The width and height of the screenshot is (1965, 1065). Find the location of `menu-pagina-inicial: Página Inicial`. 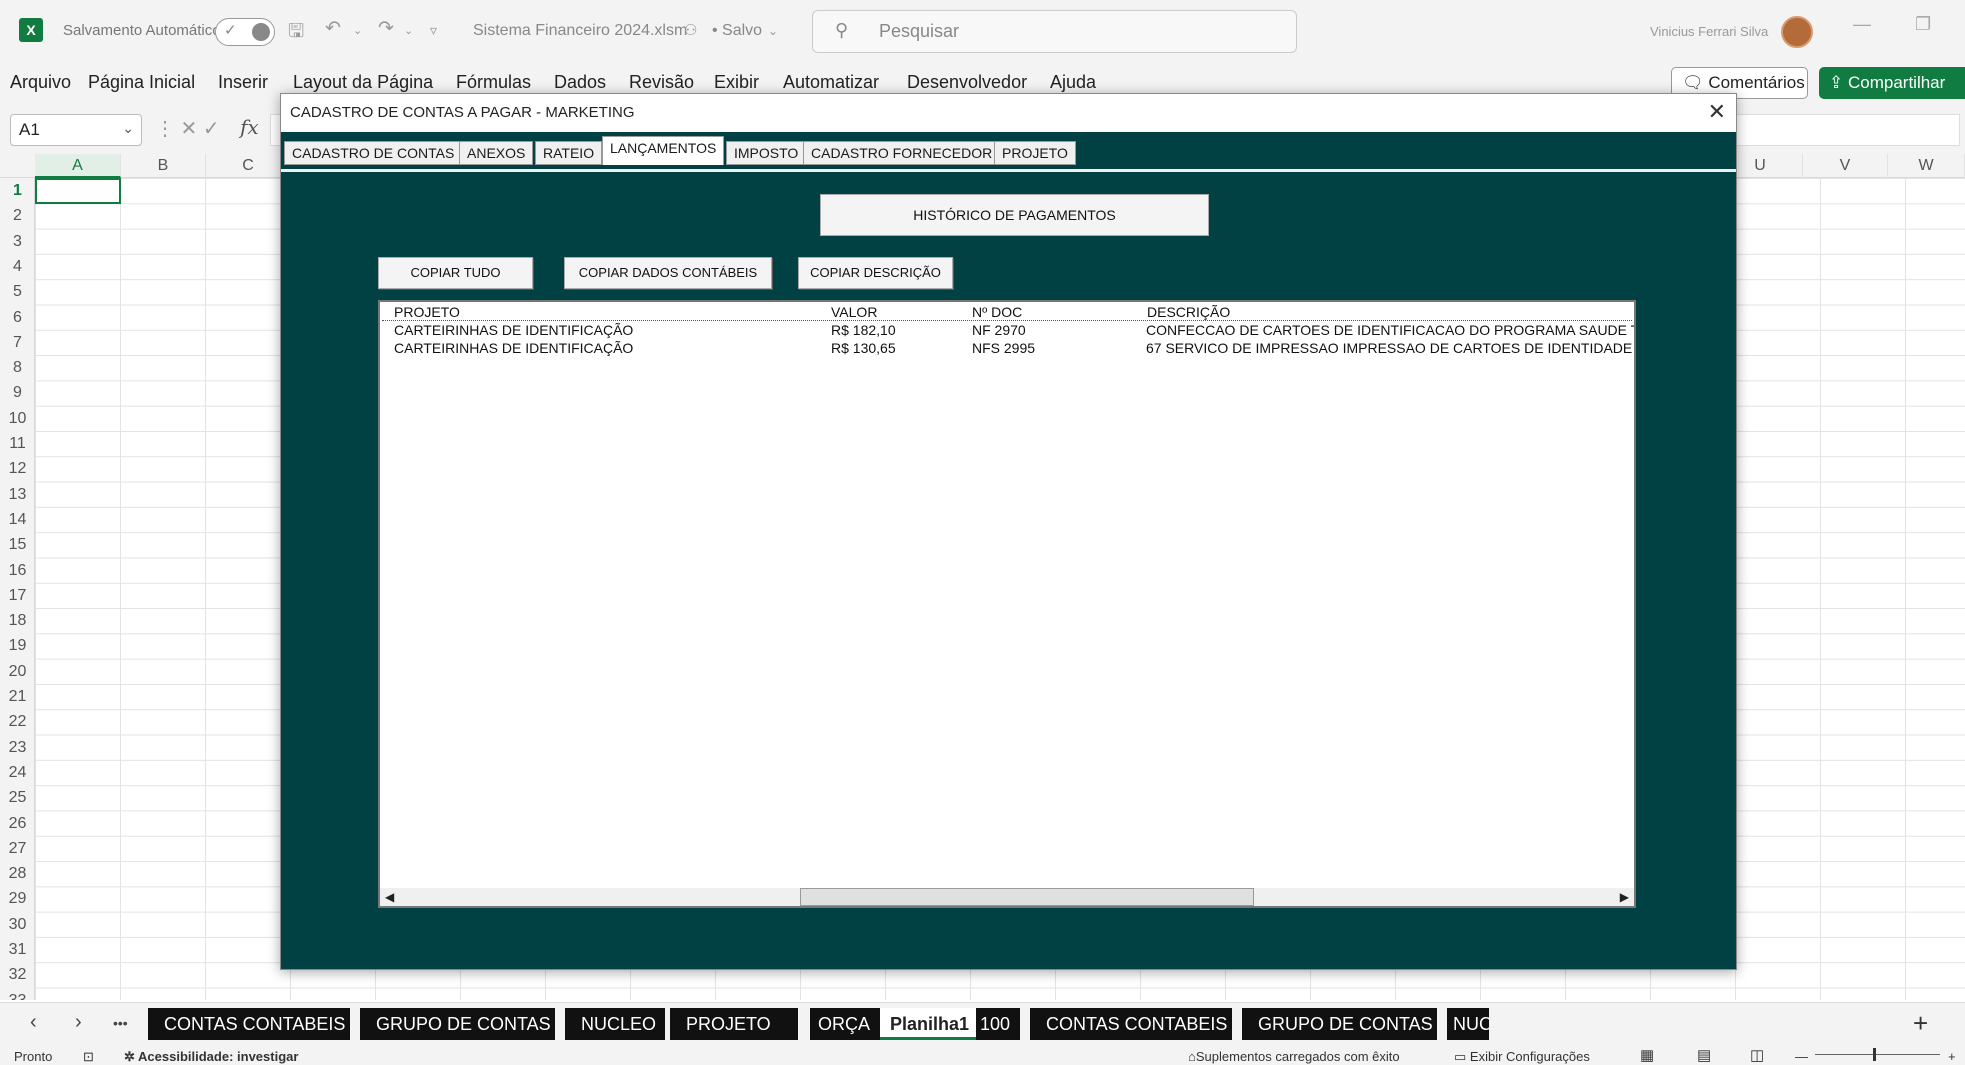

menu-pagina-inicial: Página Inicial is located at coordinates (141, 82).